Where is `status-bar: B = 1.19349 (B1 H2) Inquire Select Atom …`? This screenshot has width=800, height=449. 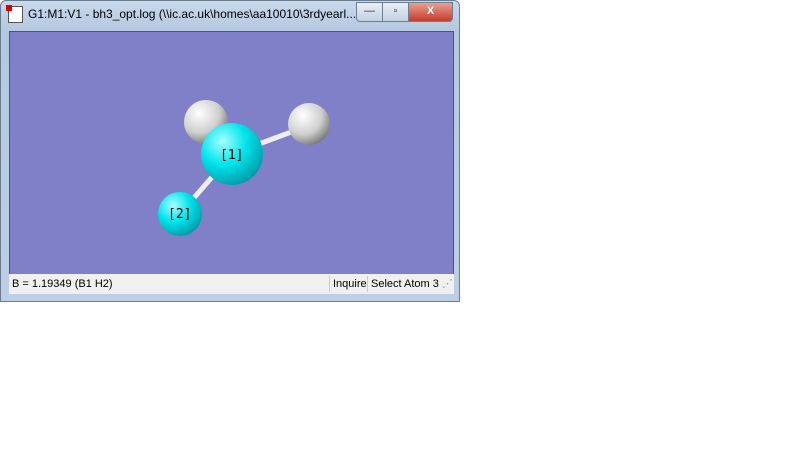
status-bar: B = 1.19349 (B1 H2) Inquire Select Atom … is located at coordinates (231, 284).